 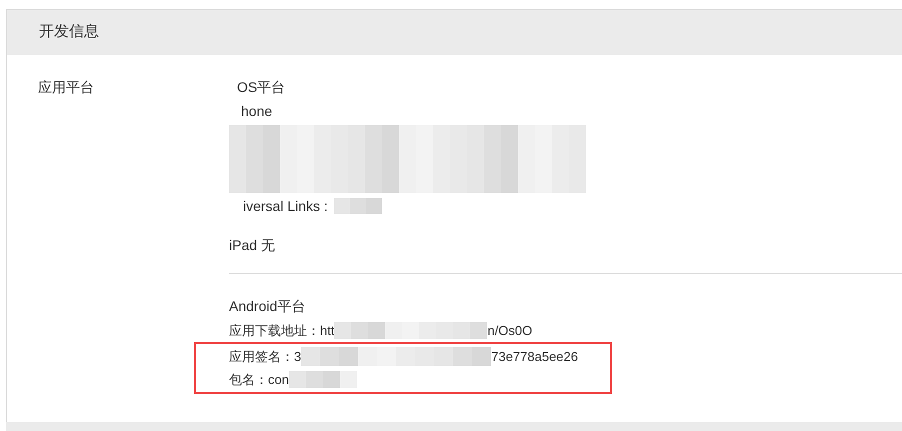 What do you see at coordinates (261, 87) in the screenshot?
I see `platform-heading: OS平台` at bounding box center [261, 87].